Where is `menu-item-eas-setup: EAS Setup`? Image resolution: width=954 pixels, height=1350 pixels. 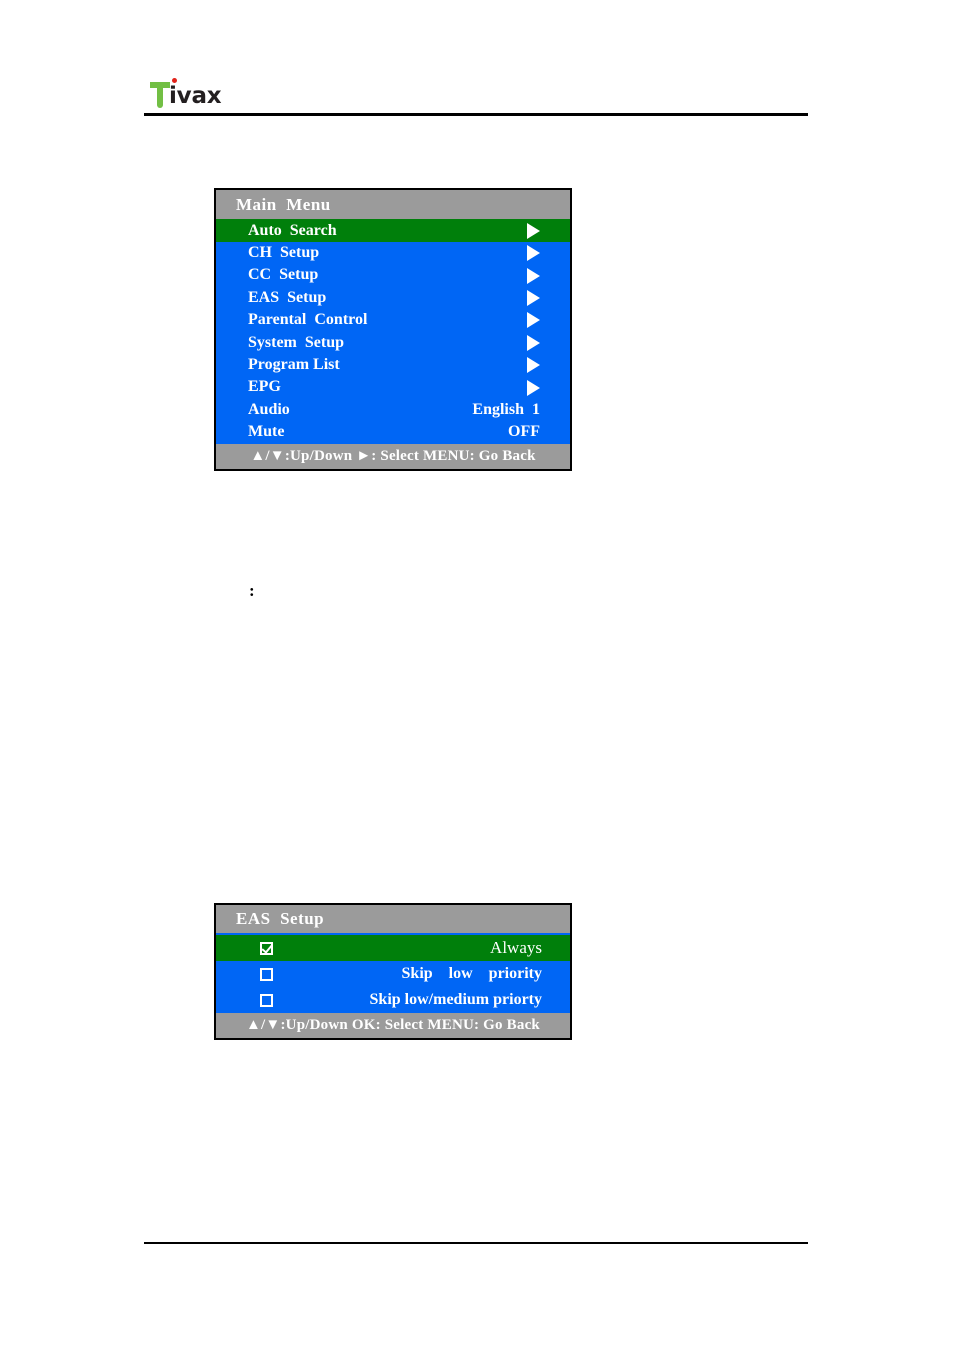
menu-item-eas-setup: EAS Setup is located at coordinates (393, 298).